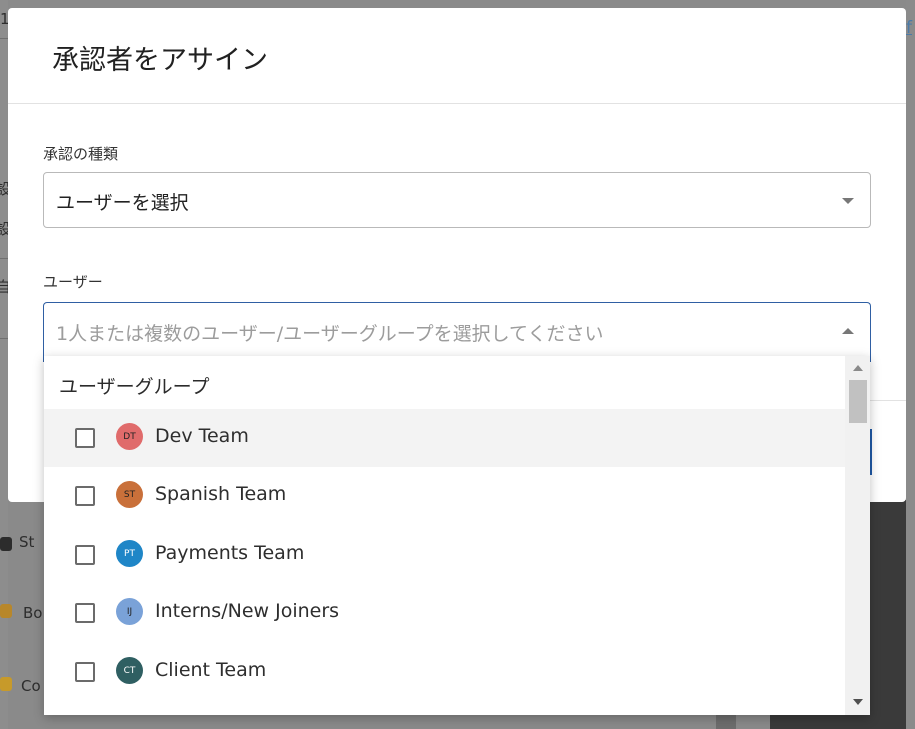  What do you see at coordinates (32, 613) in the screenshot?
I see `background-menu-label: Bo` at bounding box center [32, 613].